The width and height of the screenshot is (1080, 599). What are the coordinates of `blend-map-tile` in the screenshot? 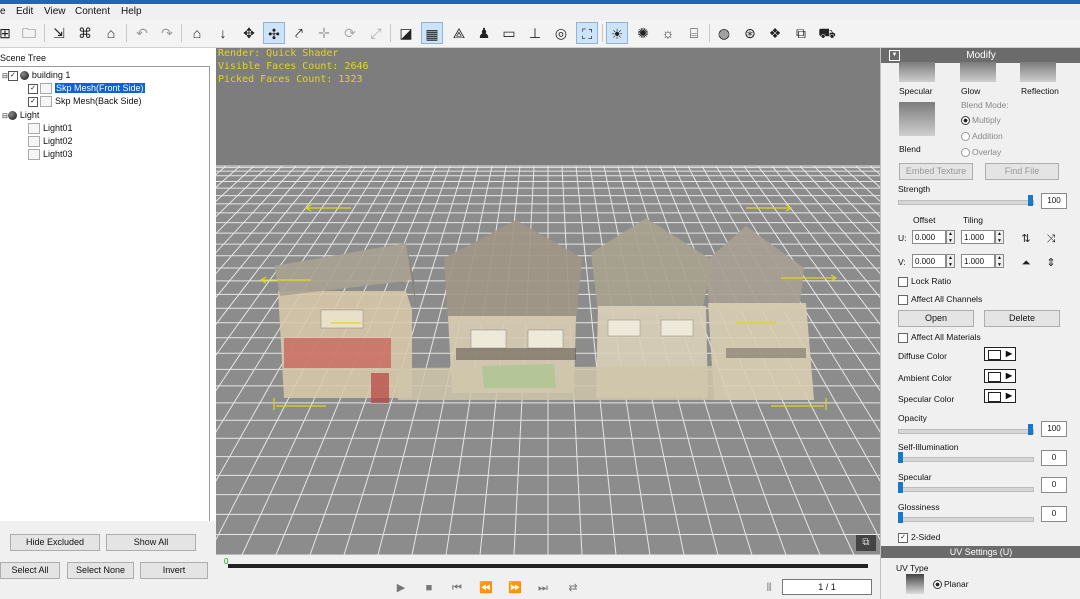 It's located at (917, 119).